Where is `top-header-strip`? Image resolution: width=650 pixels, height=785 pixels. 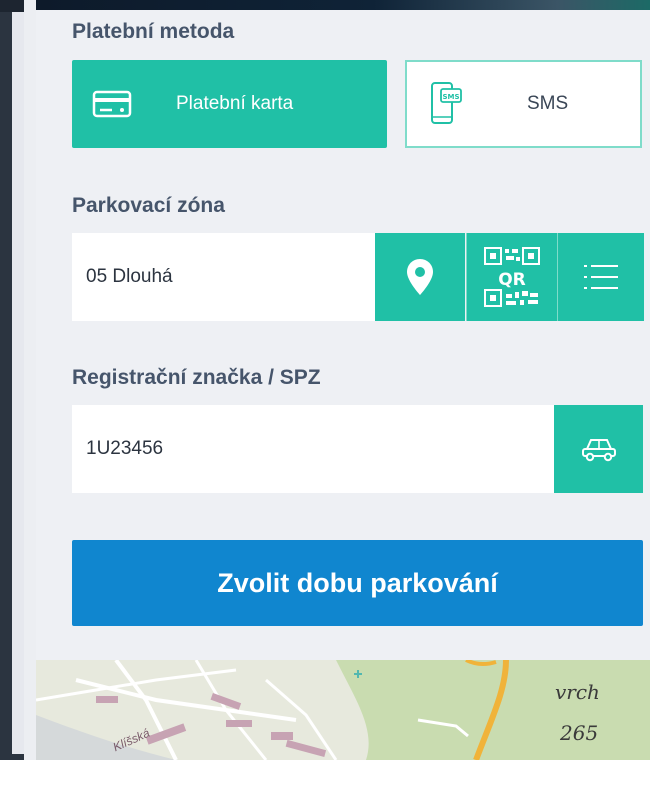 top-header-strip is located at coordinates (343, 5).